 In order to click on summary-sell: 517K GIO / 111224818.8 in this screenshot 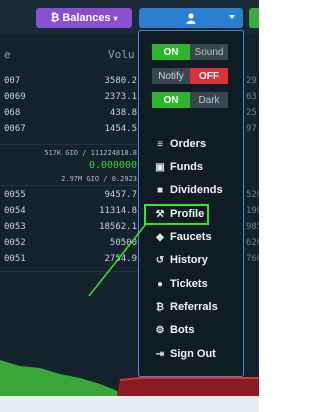, I will do `click(90, 153)`.